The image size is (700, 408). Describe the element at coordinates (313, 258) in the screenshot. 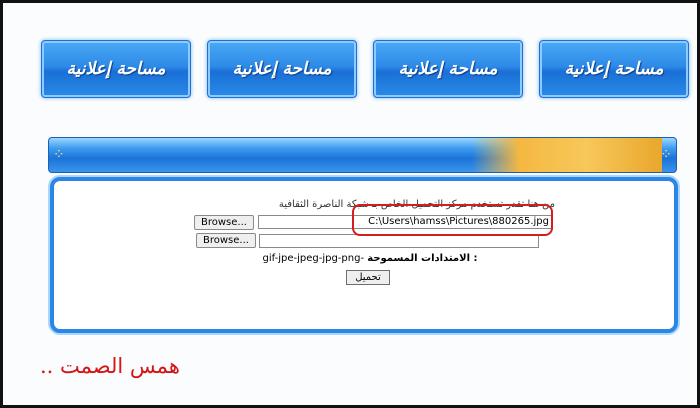

I see `allowed-extensions-value: gif-jpe-jpeg-jpg-png-` at that location.